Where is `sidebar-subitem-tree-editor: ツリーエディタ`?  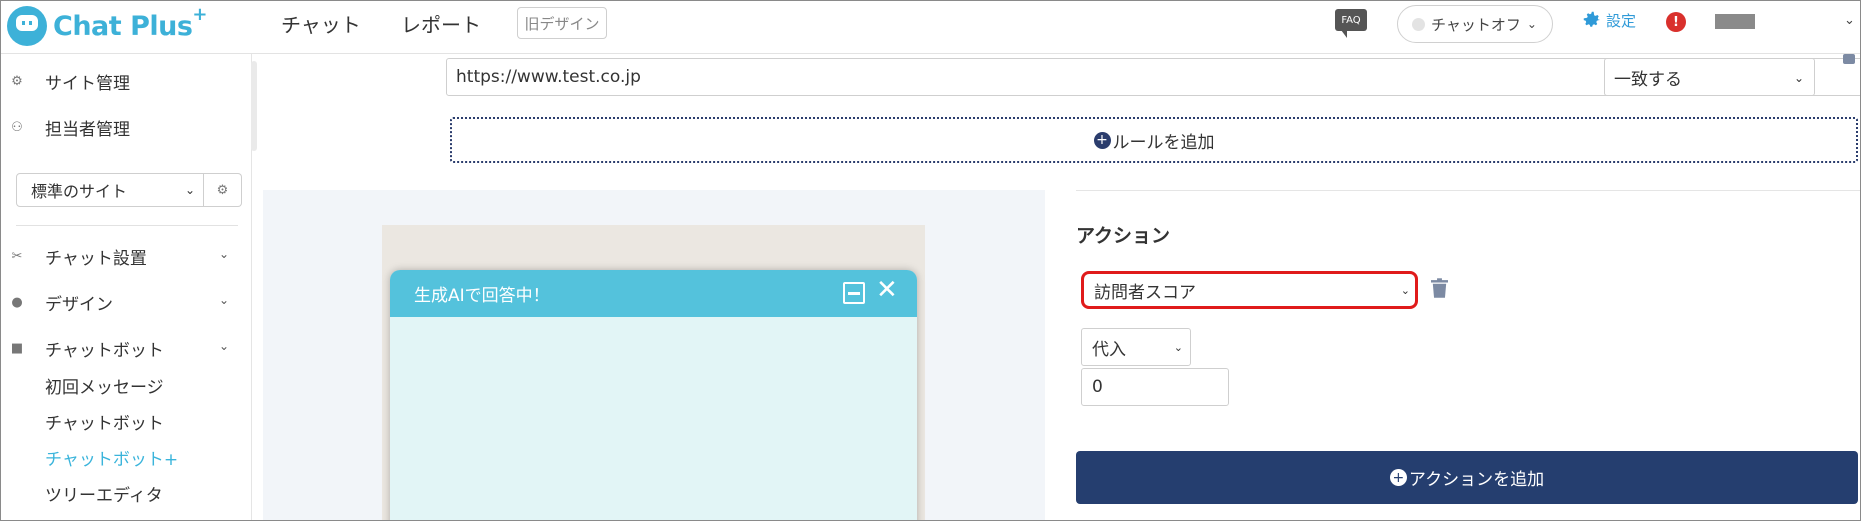
sidebar-subitem-tree-editor: ツリーエディタ is located at coordinates (104, 493).